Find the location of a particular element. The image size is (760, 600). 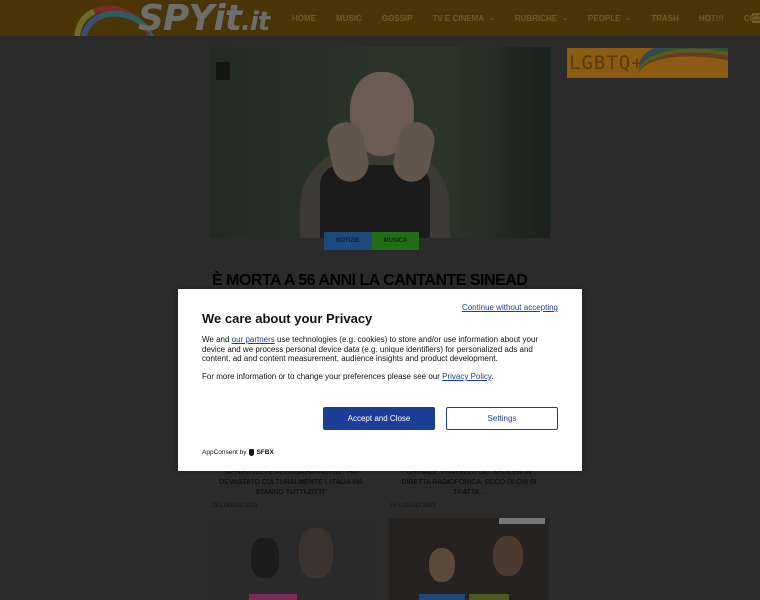

logo-text: SPYit.it is located at coordinates (204, 18).